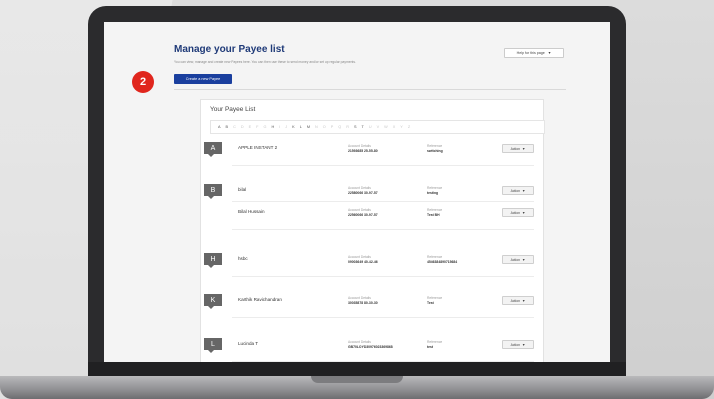 The image size is (714, 399). Describe the element at coordinates (213, 260) in the screenshot. I see `letter-tag-h: H` at that location.